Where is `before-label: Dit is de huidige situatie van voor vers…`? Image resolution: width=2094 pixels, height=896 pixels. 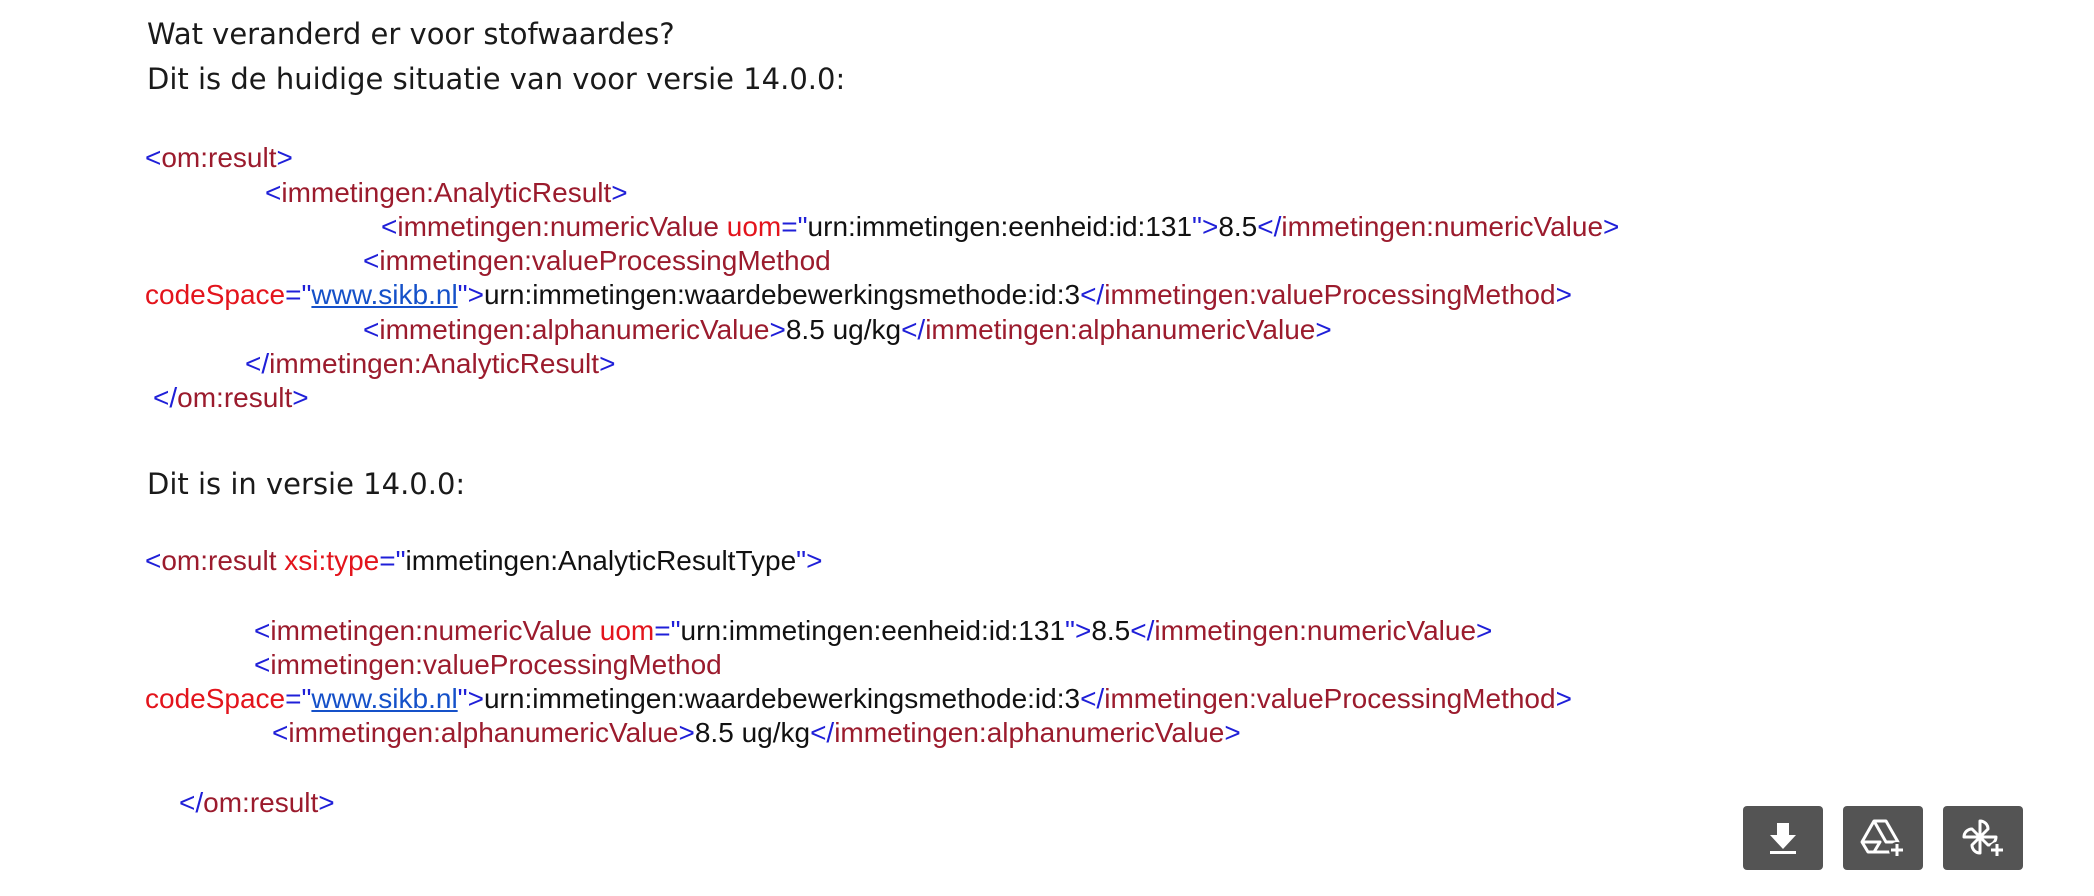 before-label: Dit is de huidige situatie van voor vers… is located at coordinates (496, 79).